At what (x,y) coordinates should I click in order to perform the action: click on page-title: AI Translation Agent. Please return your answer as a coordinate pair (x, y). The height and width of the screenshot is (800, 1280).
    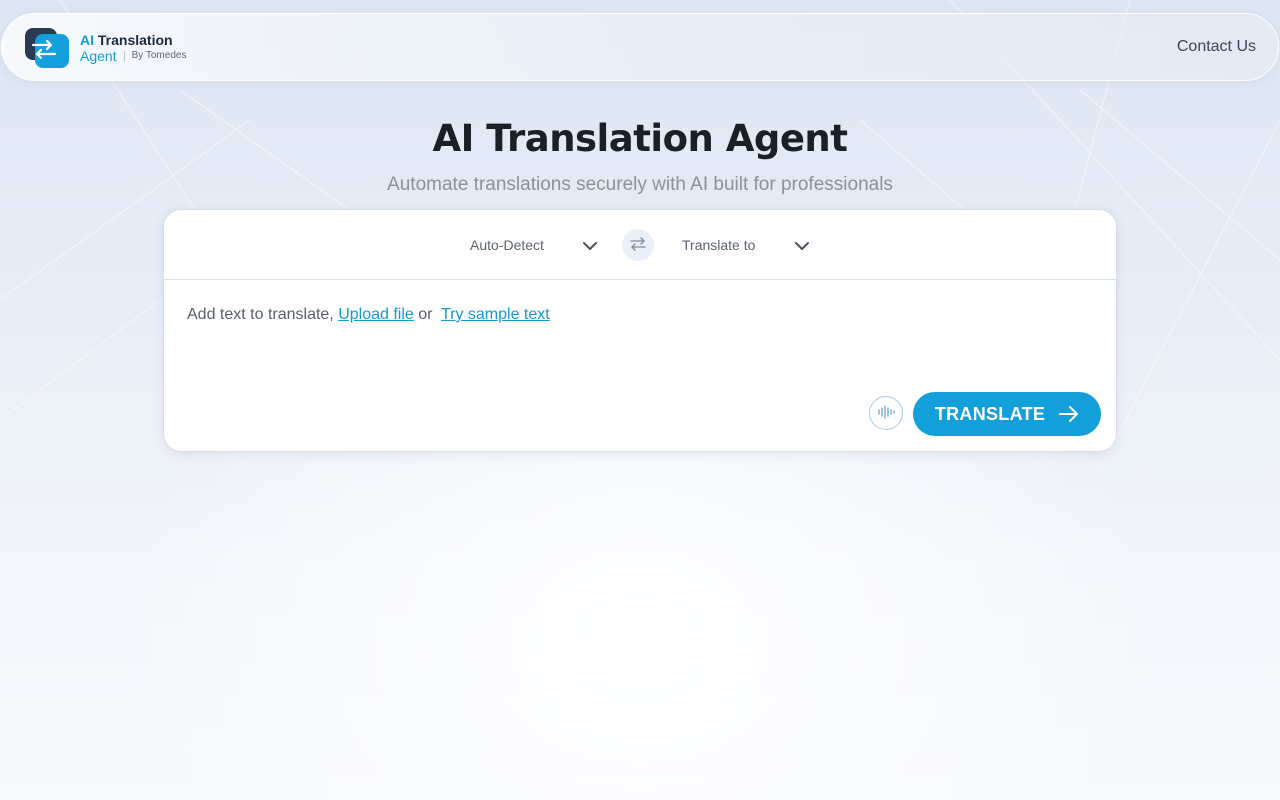
    Looking at the image, I should click on (640, 138).